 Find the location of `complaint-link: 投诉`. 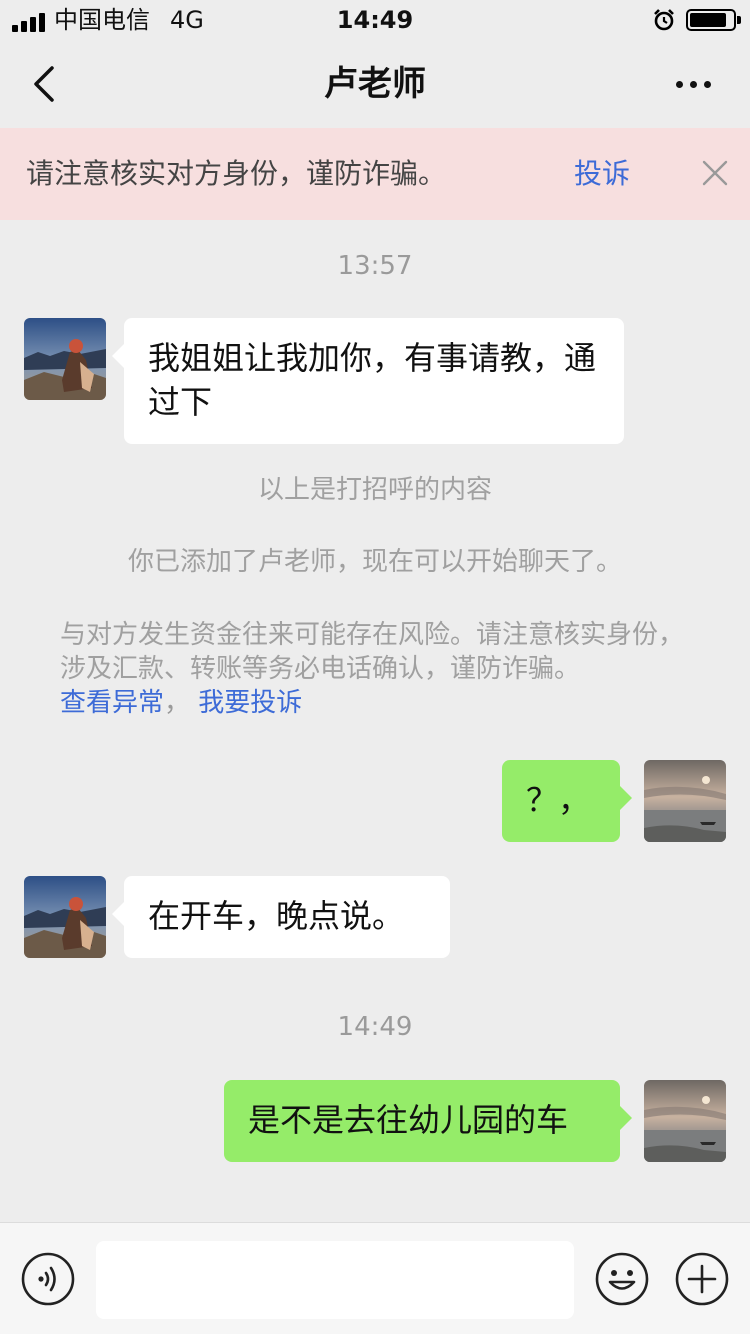

complaint-link: 投诉 is located at coordinates (602, 174).